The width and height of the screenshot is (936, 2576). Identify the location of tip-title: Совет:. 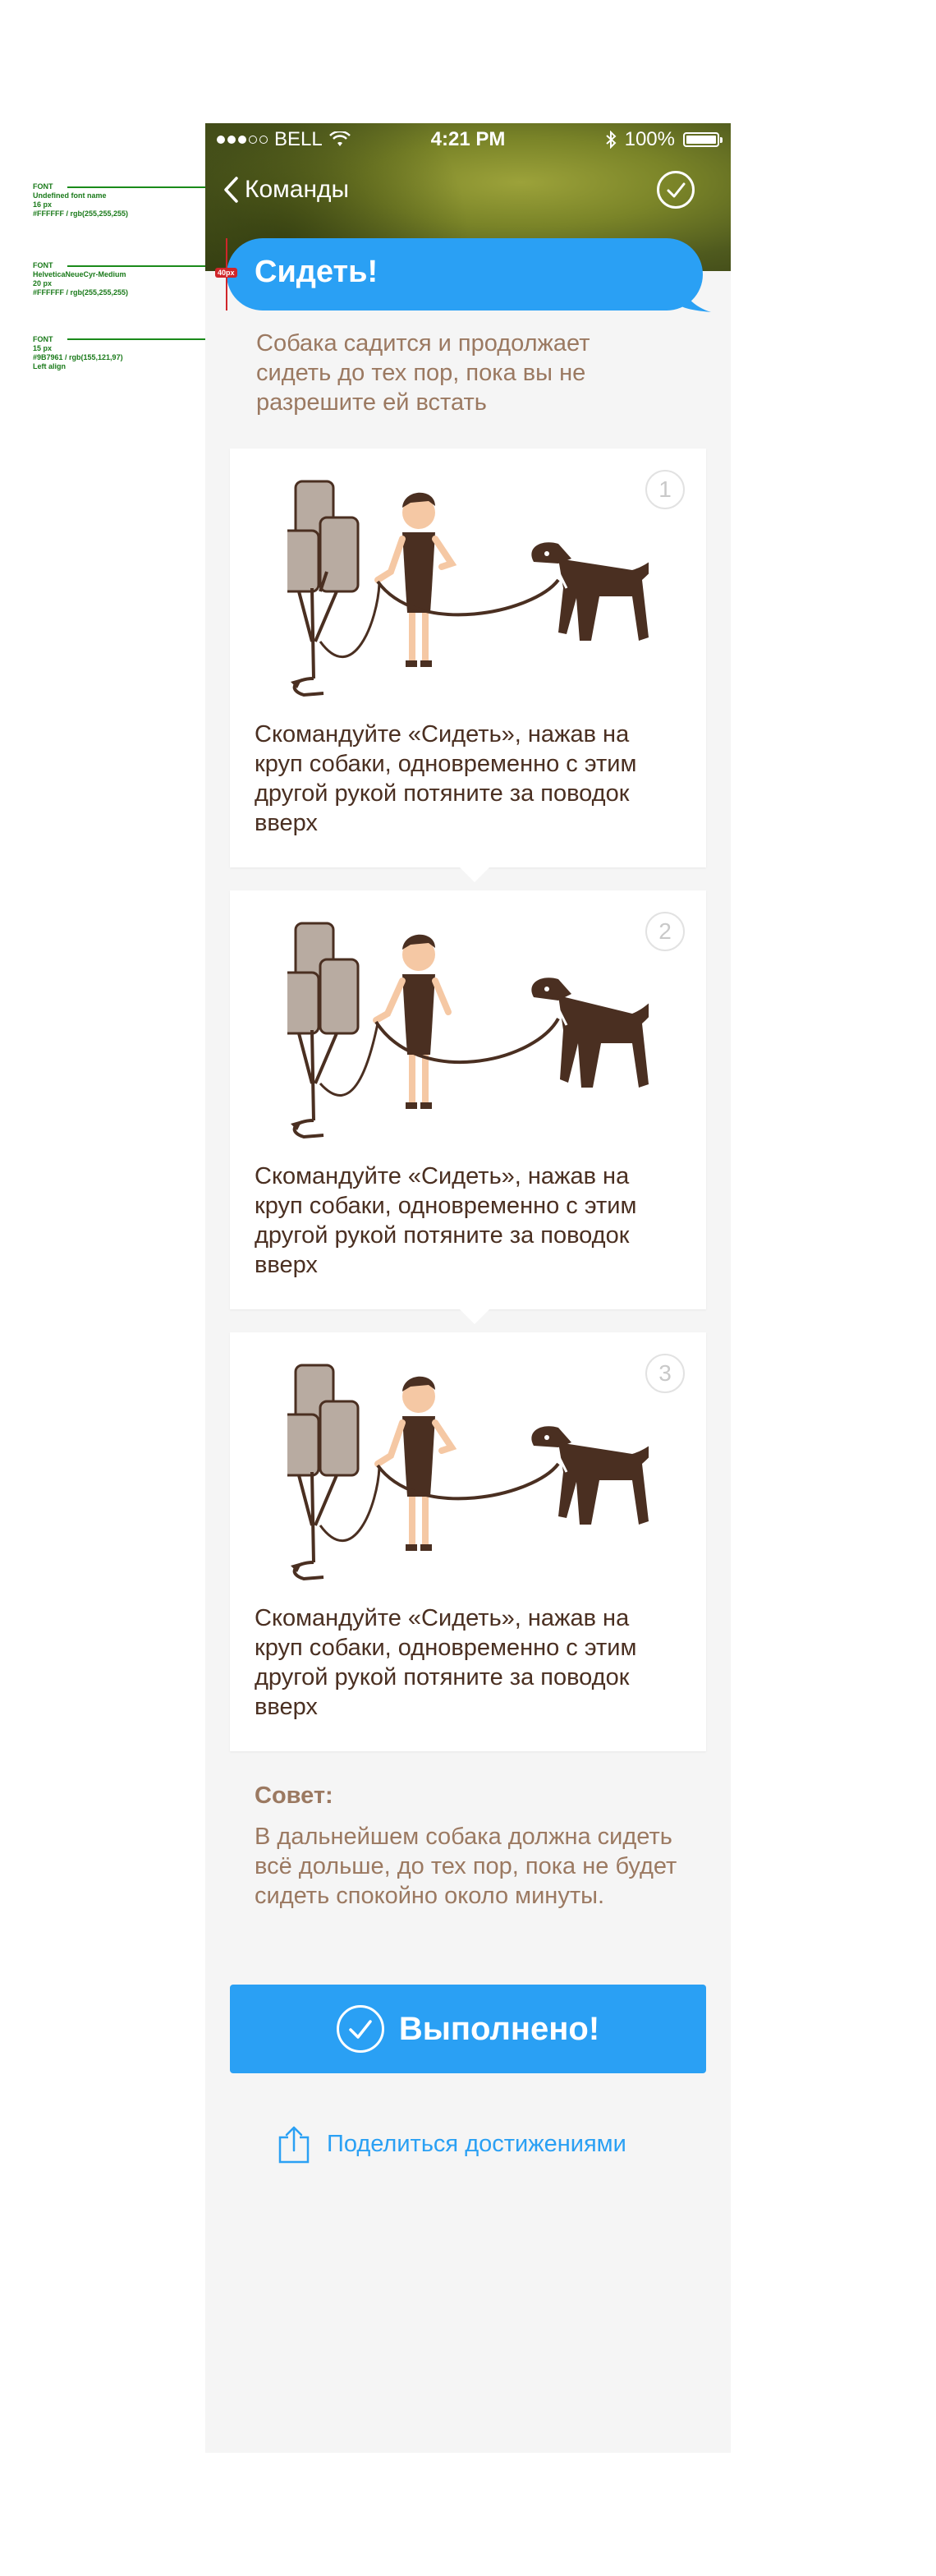
(294, 1796).